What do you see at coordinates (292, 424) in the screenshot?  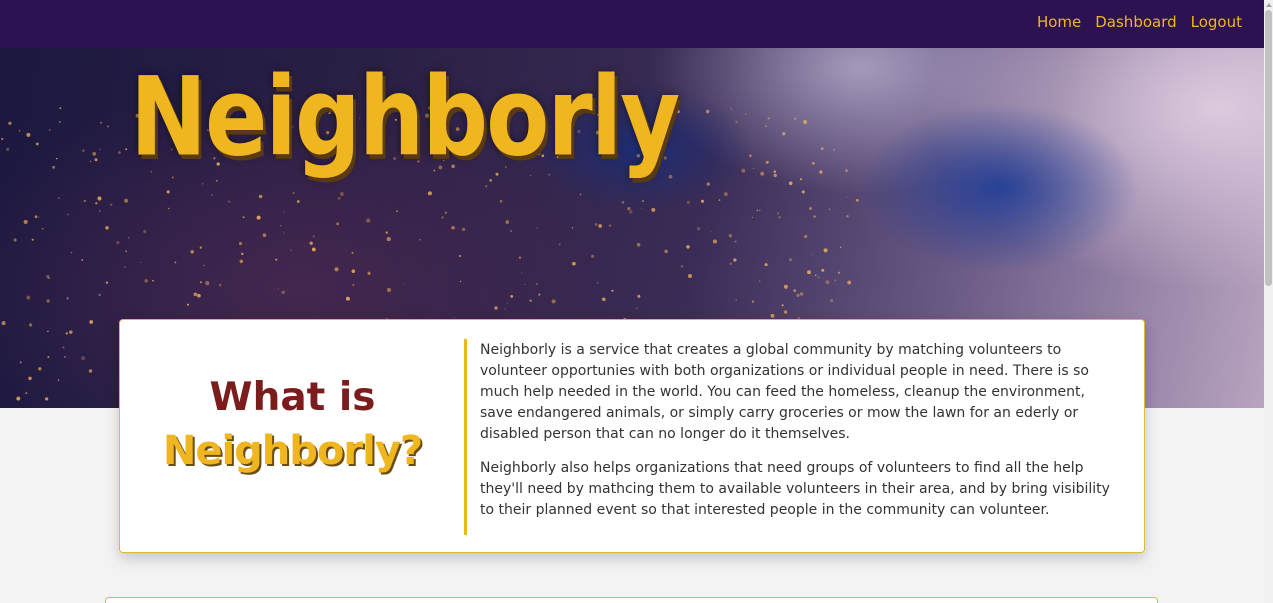 I see `about-heading: What is Neighborly?` at bounding box center [292, 424].